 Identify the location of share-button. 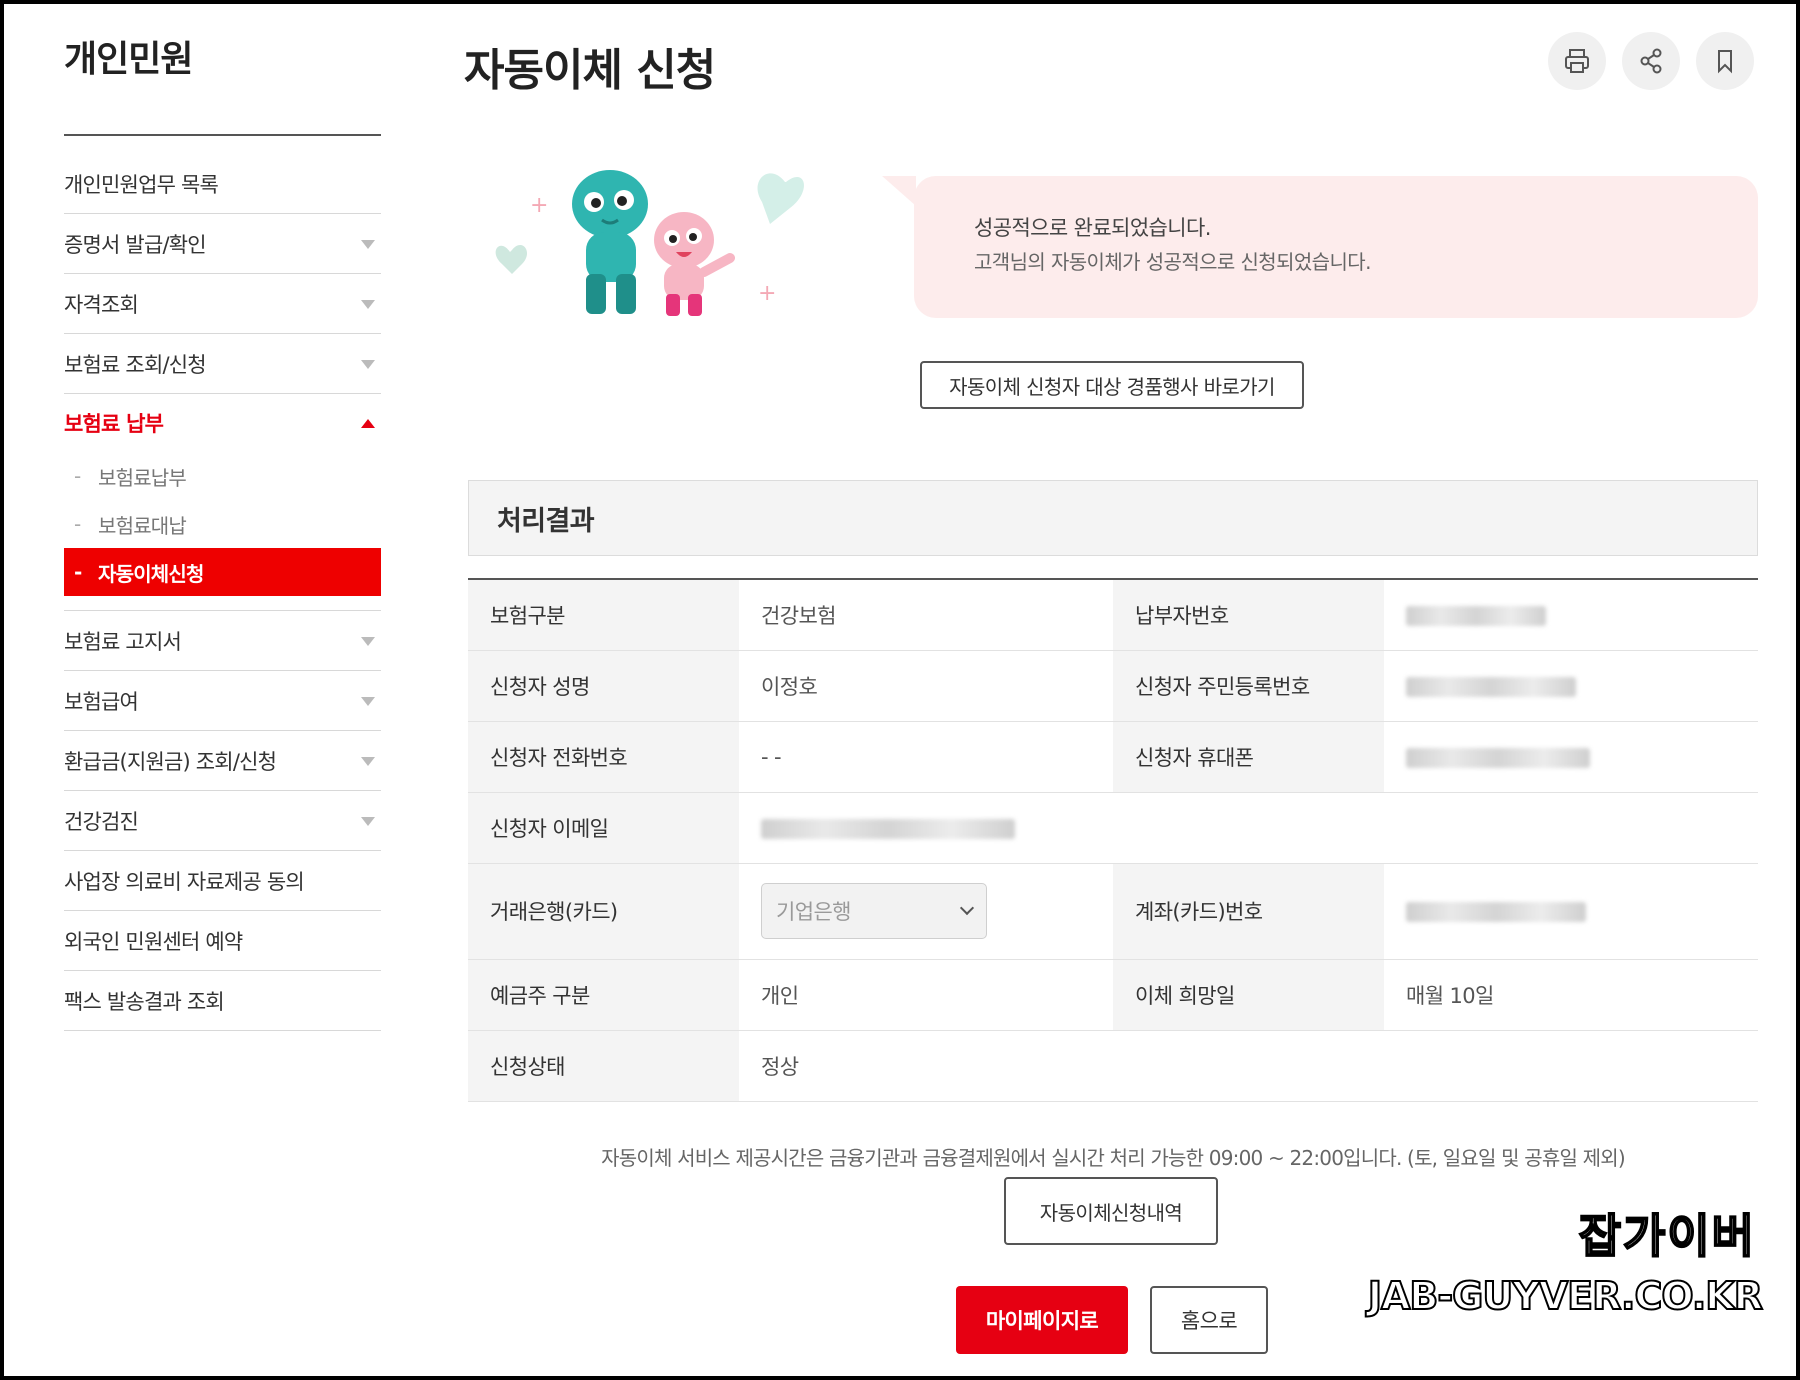
(1651, 61).